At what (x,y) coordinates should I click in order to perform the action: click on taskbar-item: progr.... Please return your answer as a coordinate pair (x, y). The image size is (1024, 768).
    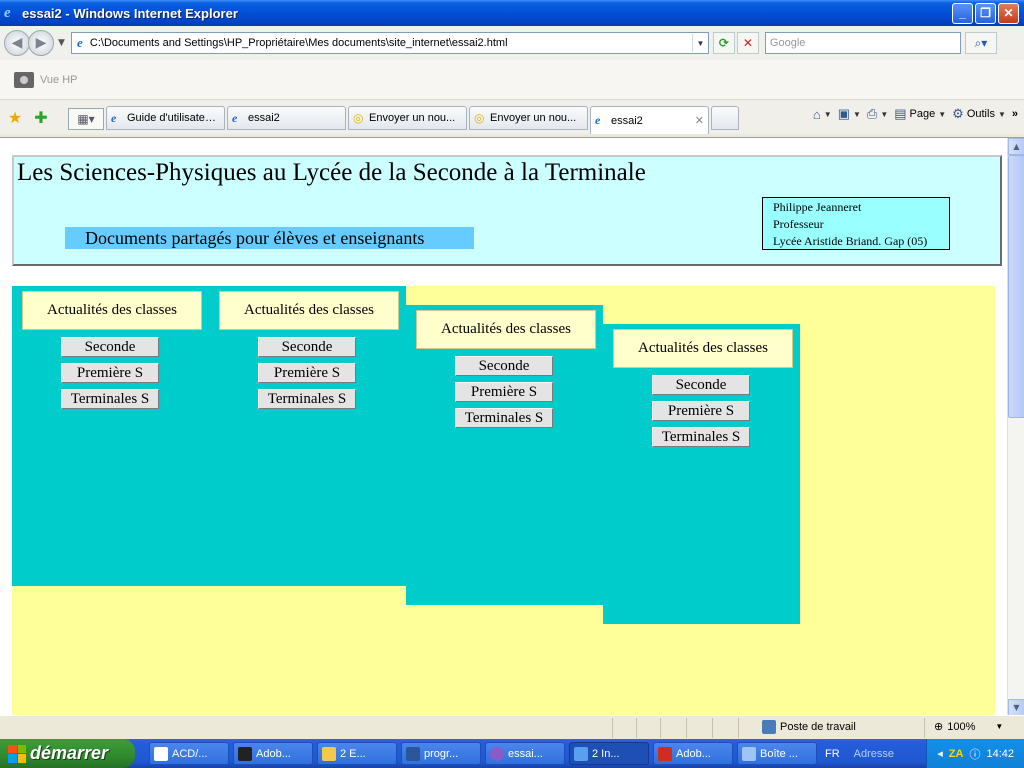
    Looking at the image, I should click on (441, 753).